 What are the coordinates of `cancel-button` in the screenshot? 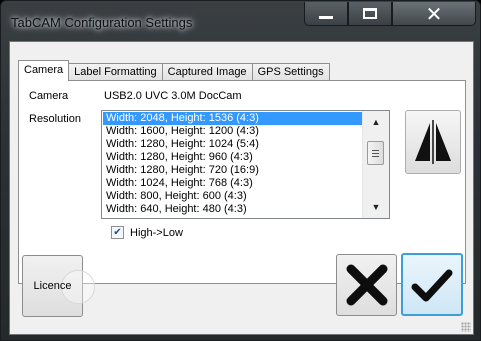 It's located at (366, 285).